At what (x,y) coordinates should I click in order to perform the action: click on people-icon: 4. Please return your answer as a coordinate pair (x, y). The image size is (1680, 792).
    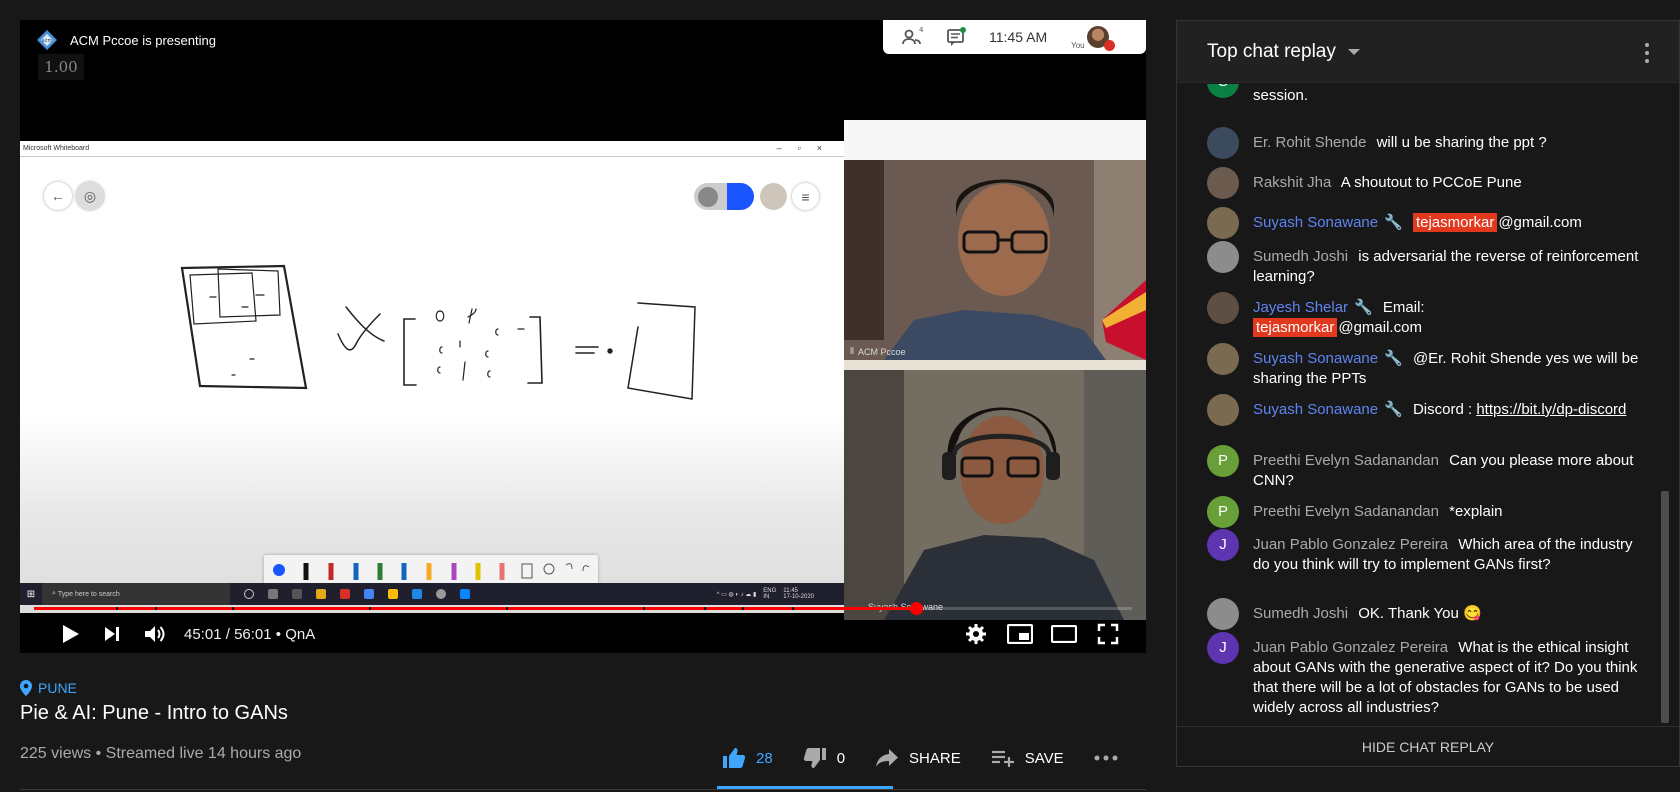
    Looking at the image, I should click on (912, 37).